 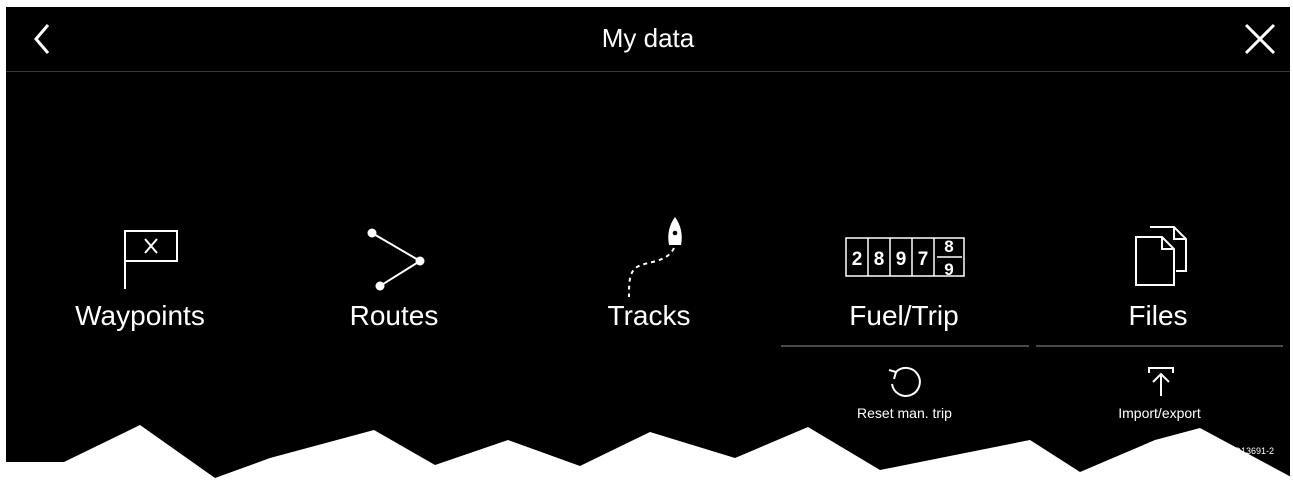 I want to click on header-bar: My data, so click(x=648, y=39).